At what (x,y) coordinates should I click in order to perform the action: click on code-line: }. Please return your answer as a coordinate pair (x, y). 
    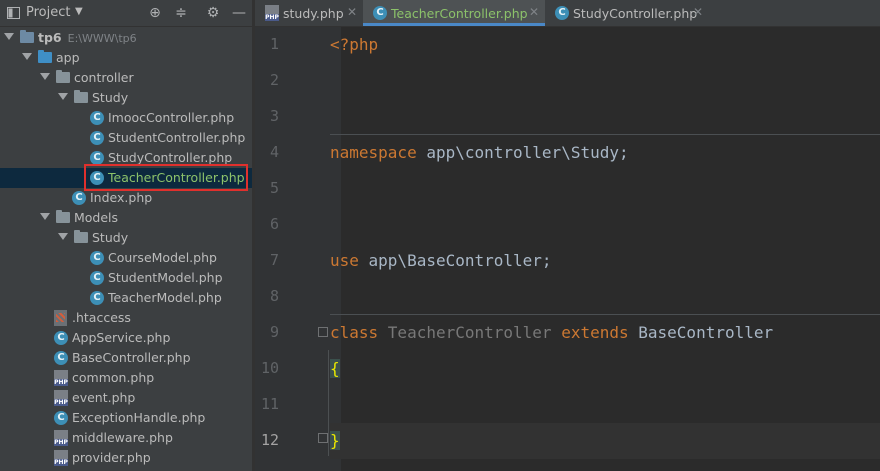
    Looking at the image, I should click on (335, 440).